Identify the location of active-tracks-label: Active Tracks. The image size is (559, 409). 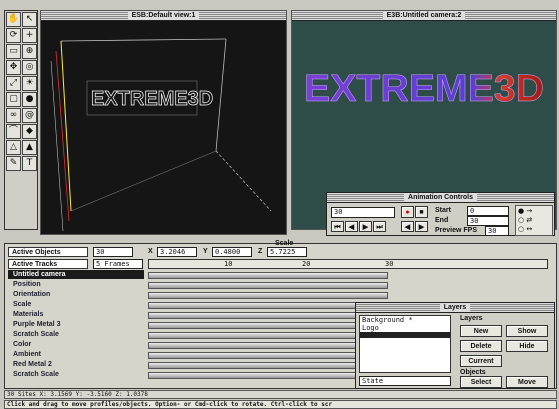
(48, 264).